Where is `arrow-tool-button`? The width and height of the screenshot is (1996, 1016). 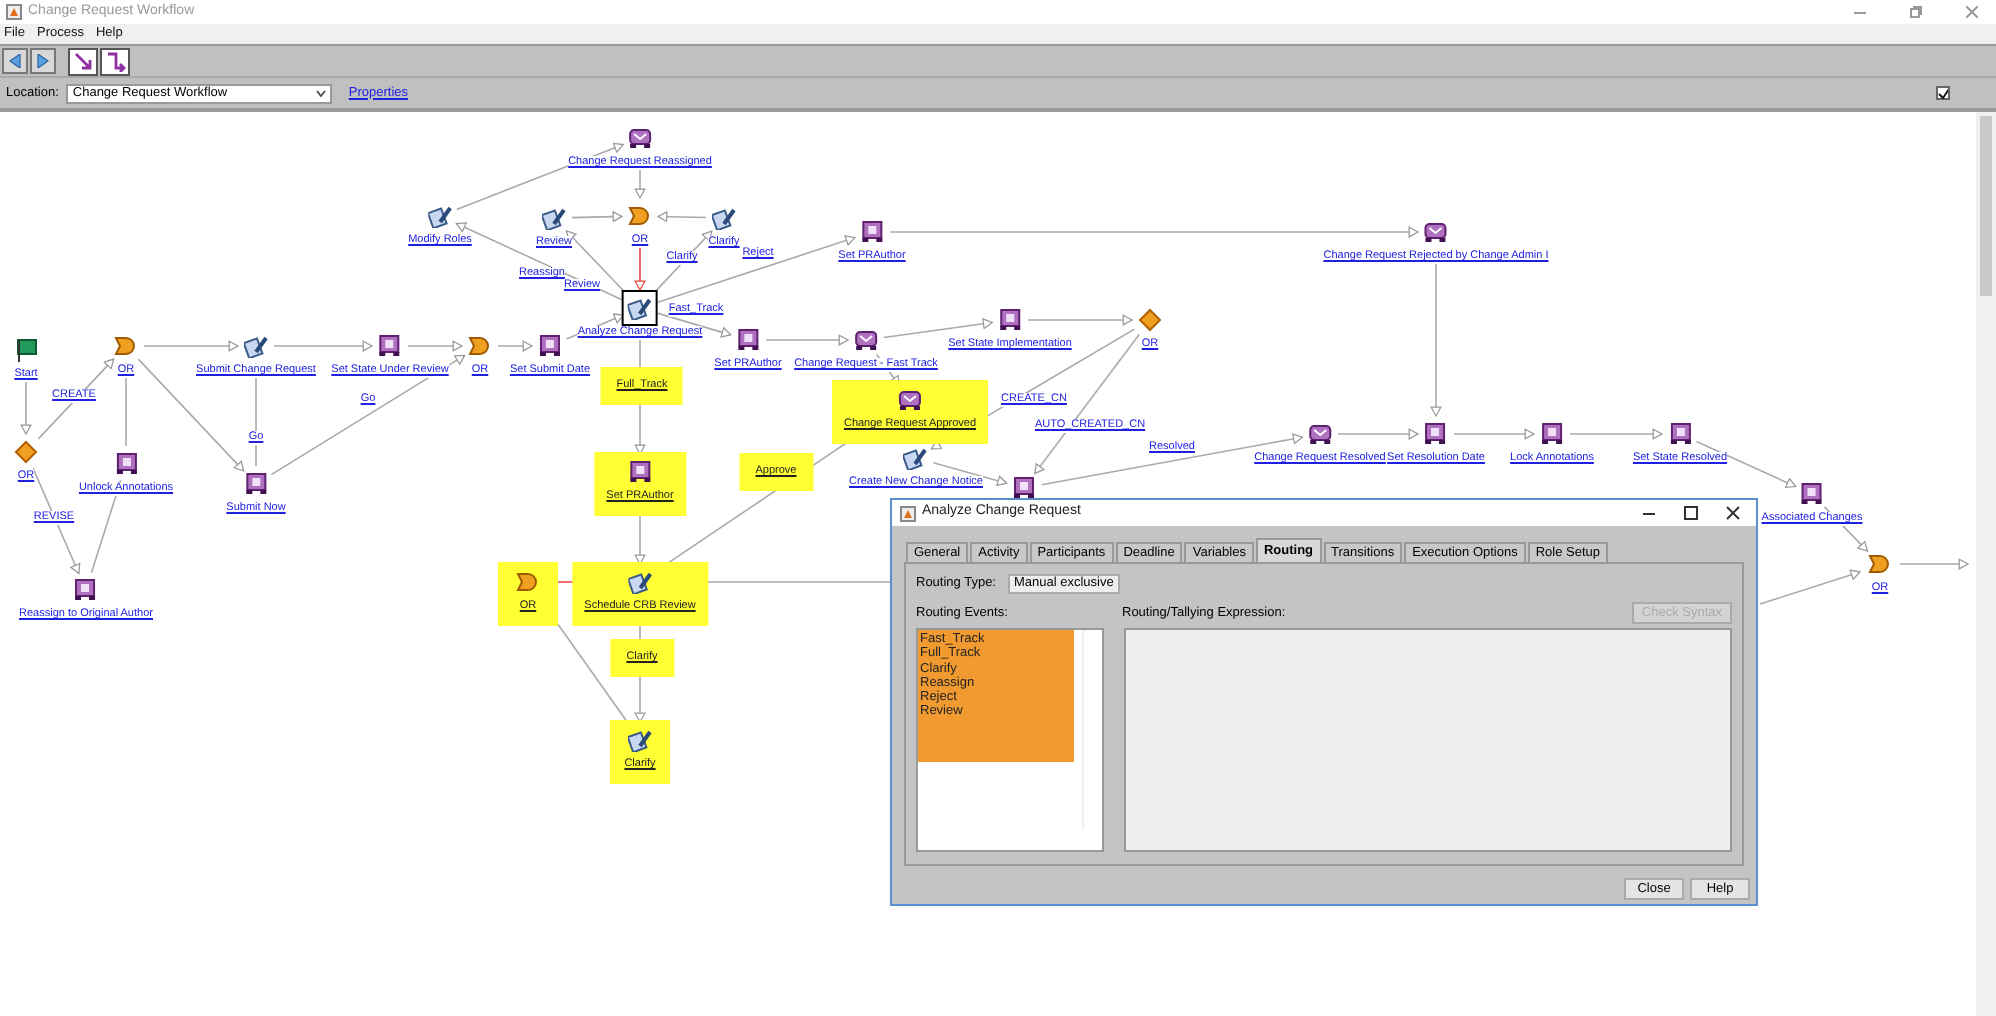 arrow-tool-button is located at coordinates (83, 61).